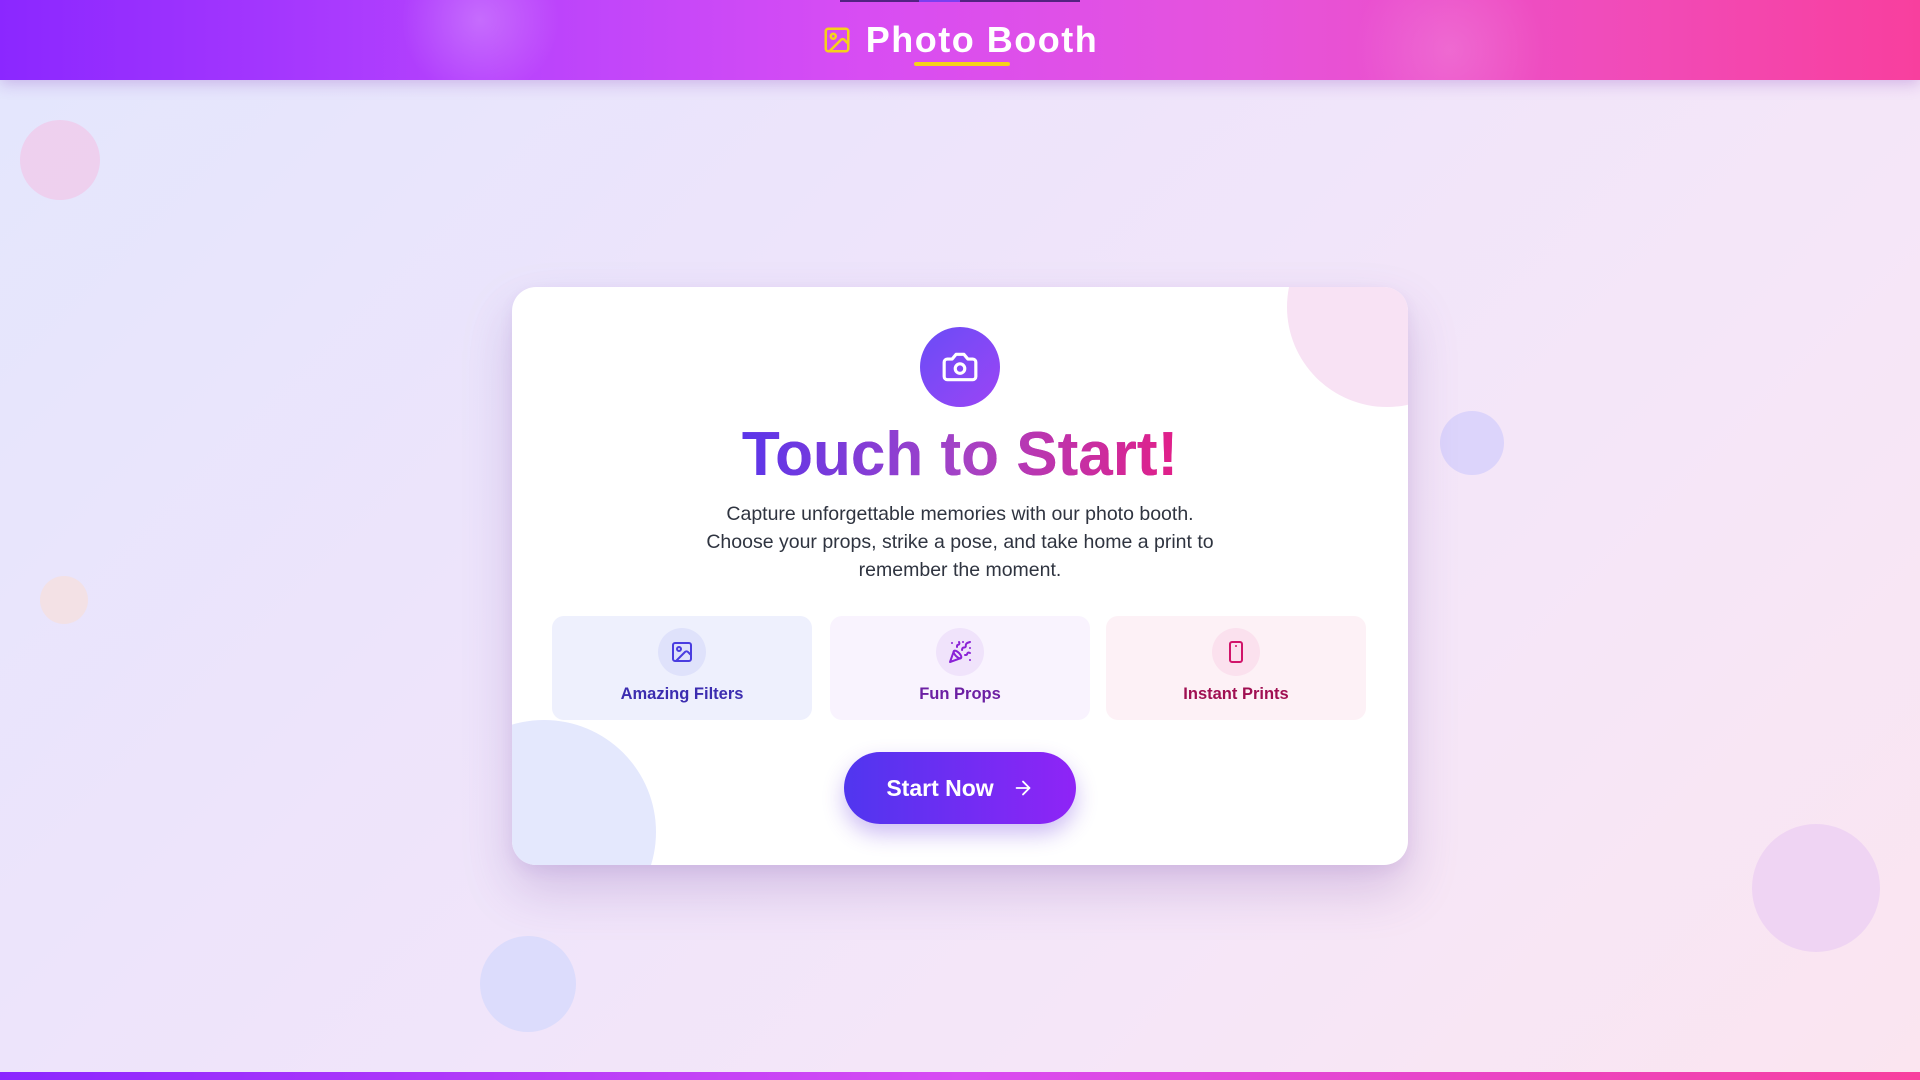 The height and width of the screenshot is (1080, 1920). I want to click on start-now-label: Start Now, so click(940, 787).